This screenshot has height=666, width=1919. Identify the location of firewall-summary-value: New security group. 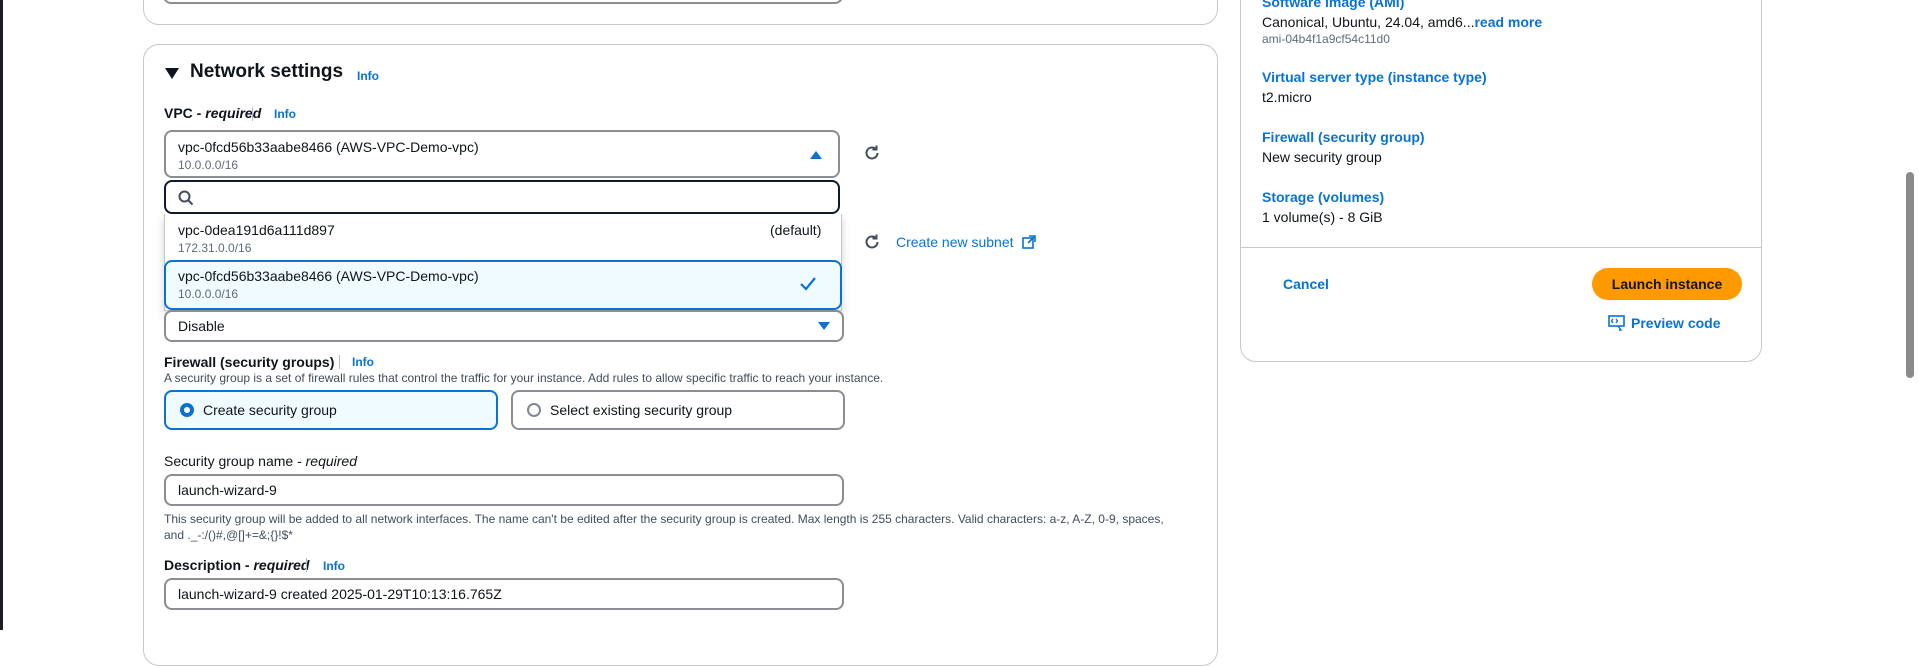
(1322, 157).